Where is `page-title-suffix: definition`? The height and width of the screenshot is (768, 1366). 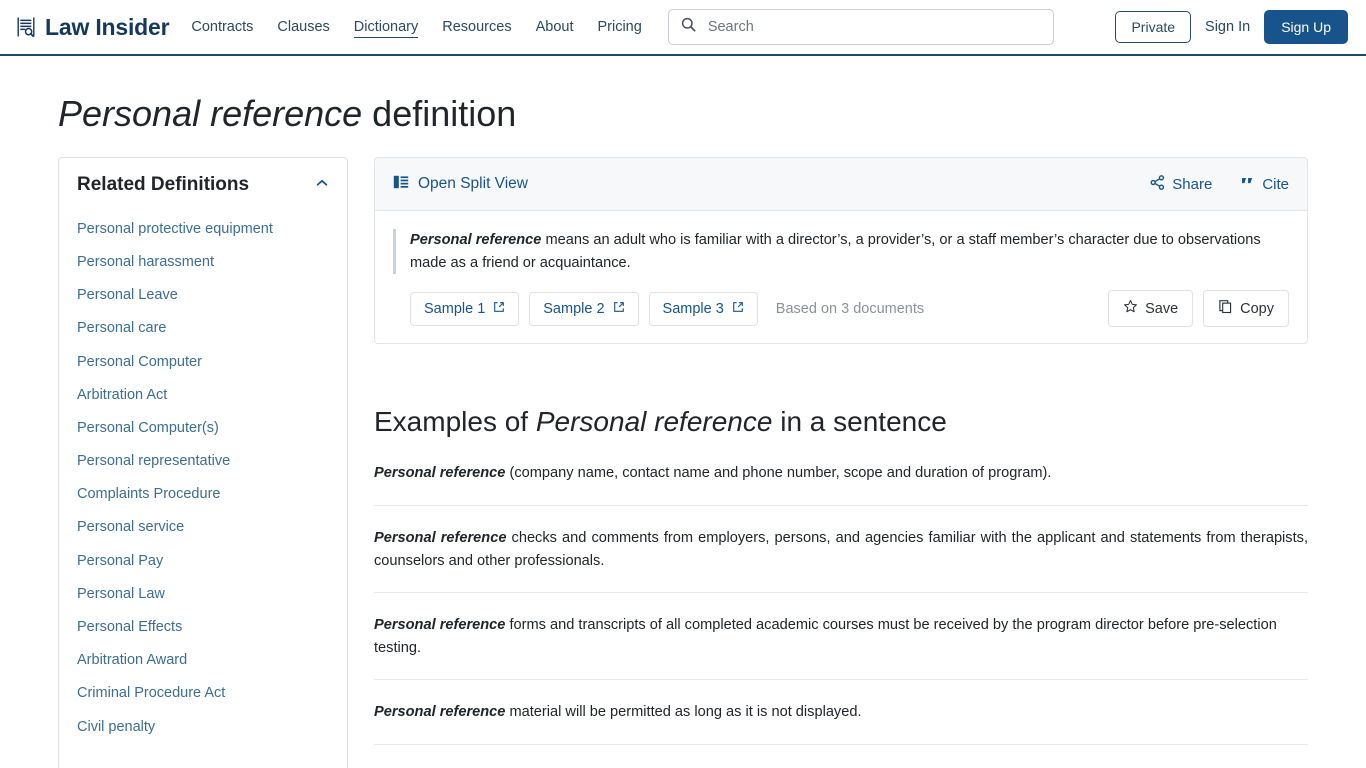
page-title-suffix: definition is located at coordinates (439, 113).